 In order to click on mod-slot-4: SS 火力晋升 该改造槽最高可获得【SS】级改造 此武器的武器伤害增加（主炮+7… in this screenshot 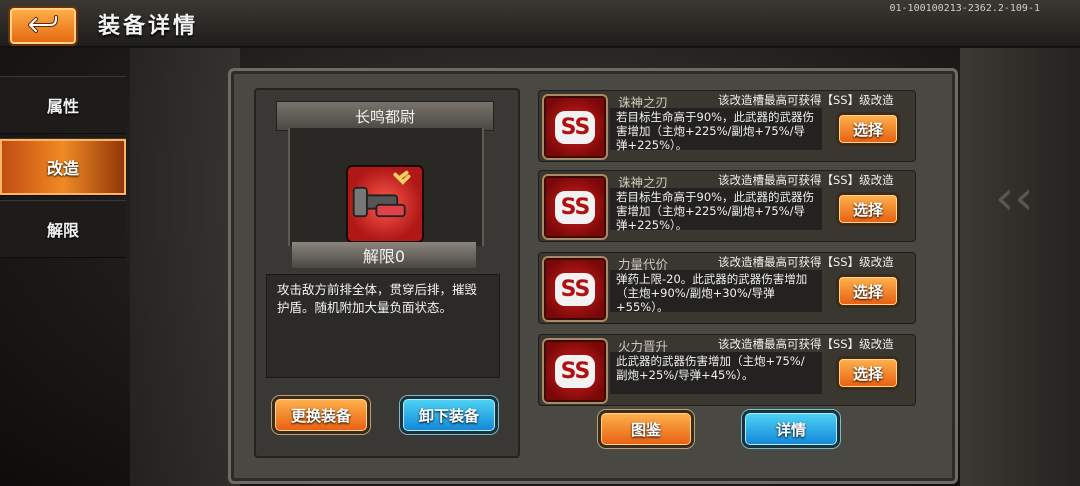, I will do `click(727, 370)`.